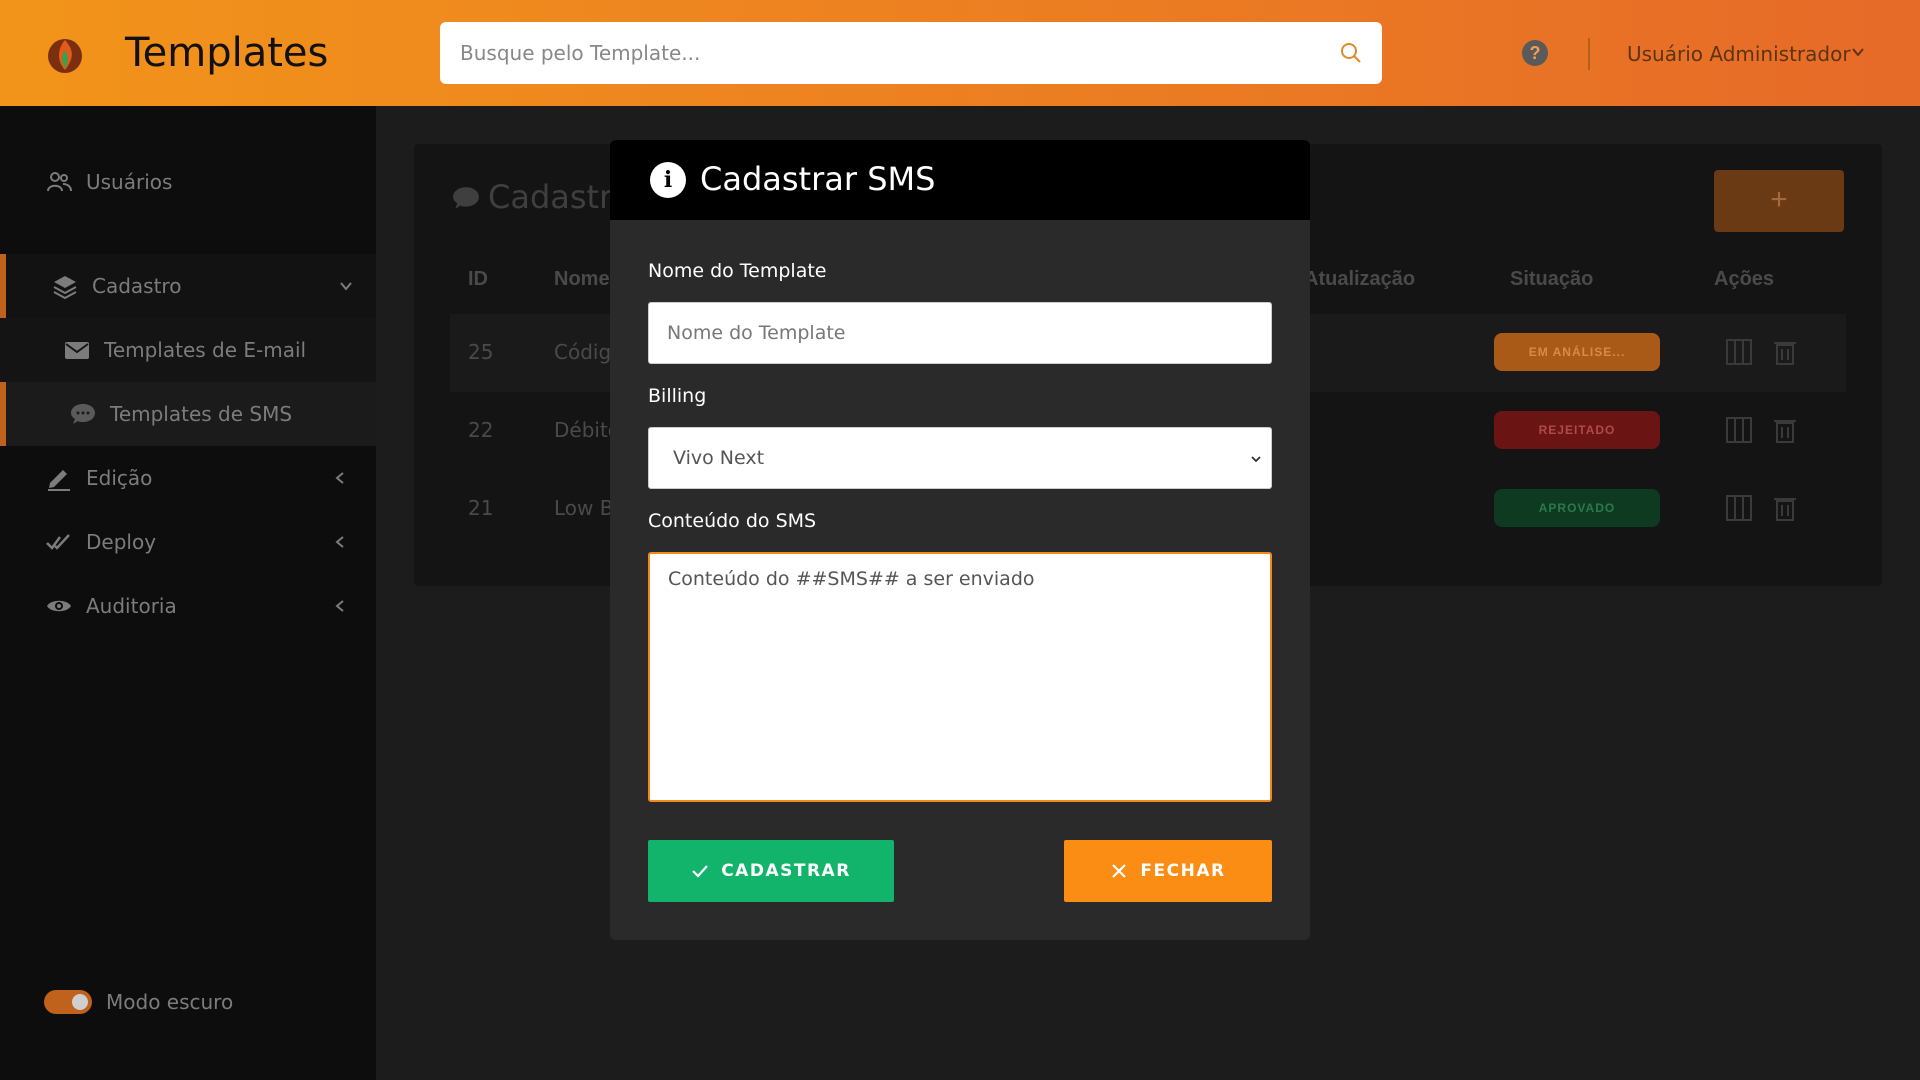 This screenshot has width=1920, height=1080. I want to click on top-header: Templates ? Usuário Administrador, so click(960, 53).